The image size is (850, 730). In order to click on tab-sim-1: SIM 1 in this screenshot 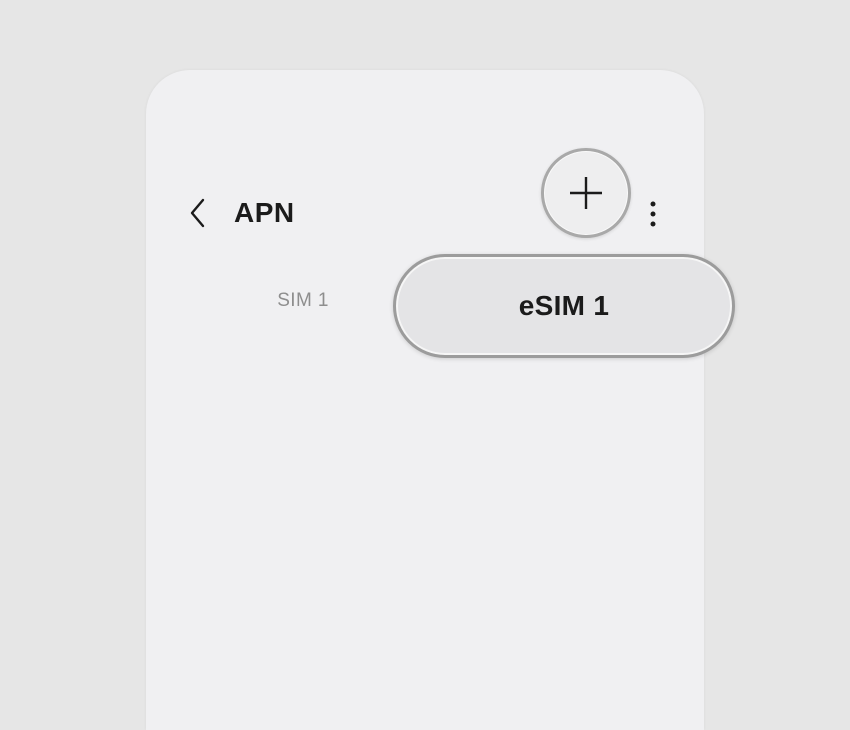, I will do `click(303, 301)`.